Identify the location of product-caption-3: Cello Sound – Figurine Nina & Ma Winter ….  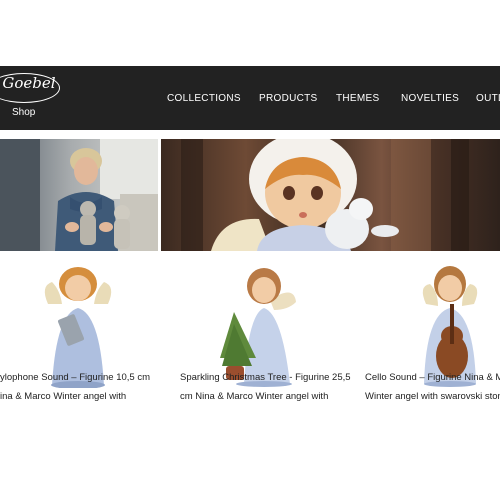
(432, 387).